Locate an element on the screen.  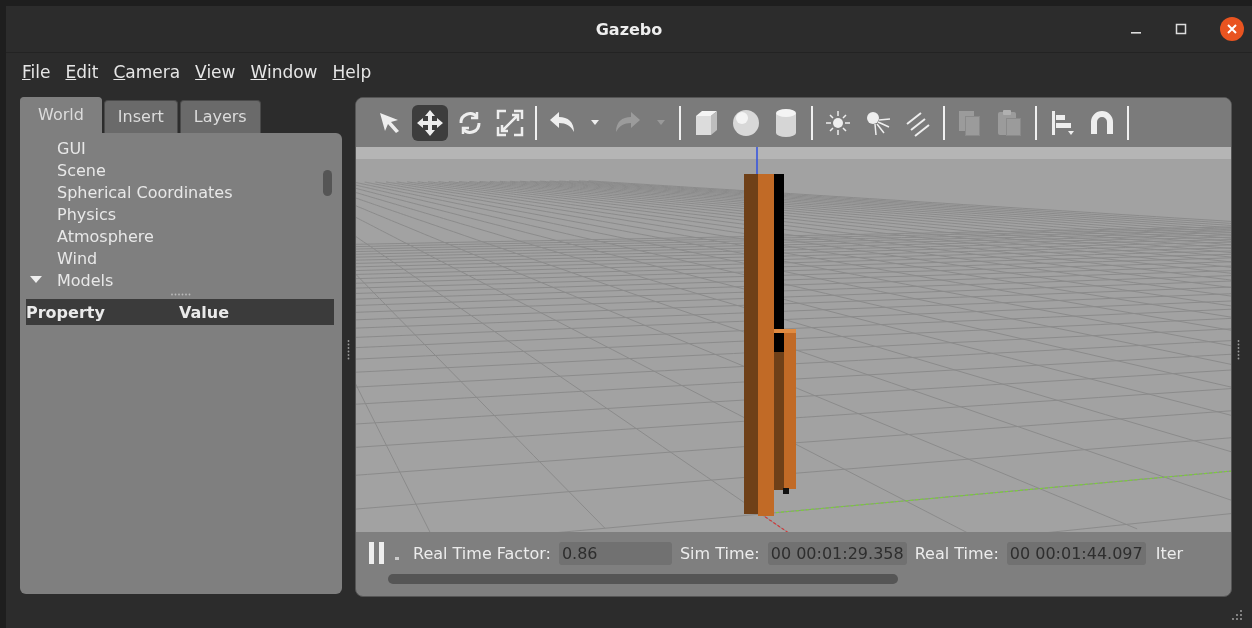
maximize-icon is located at coordinates (1181, 29).